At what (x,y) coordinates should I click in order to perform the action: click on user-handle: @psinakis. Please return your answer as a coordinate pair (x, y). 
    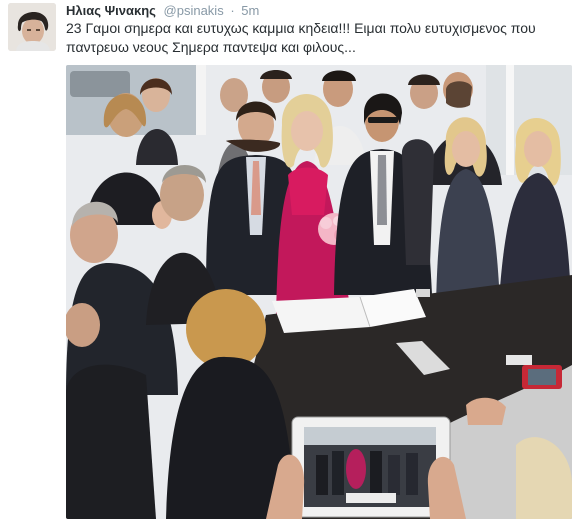
    Looking at the image, I should click on (194, 10).